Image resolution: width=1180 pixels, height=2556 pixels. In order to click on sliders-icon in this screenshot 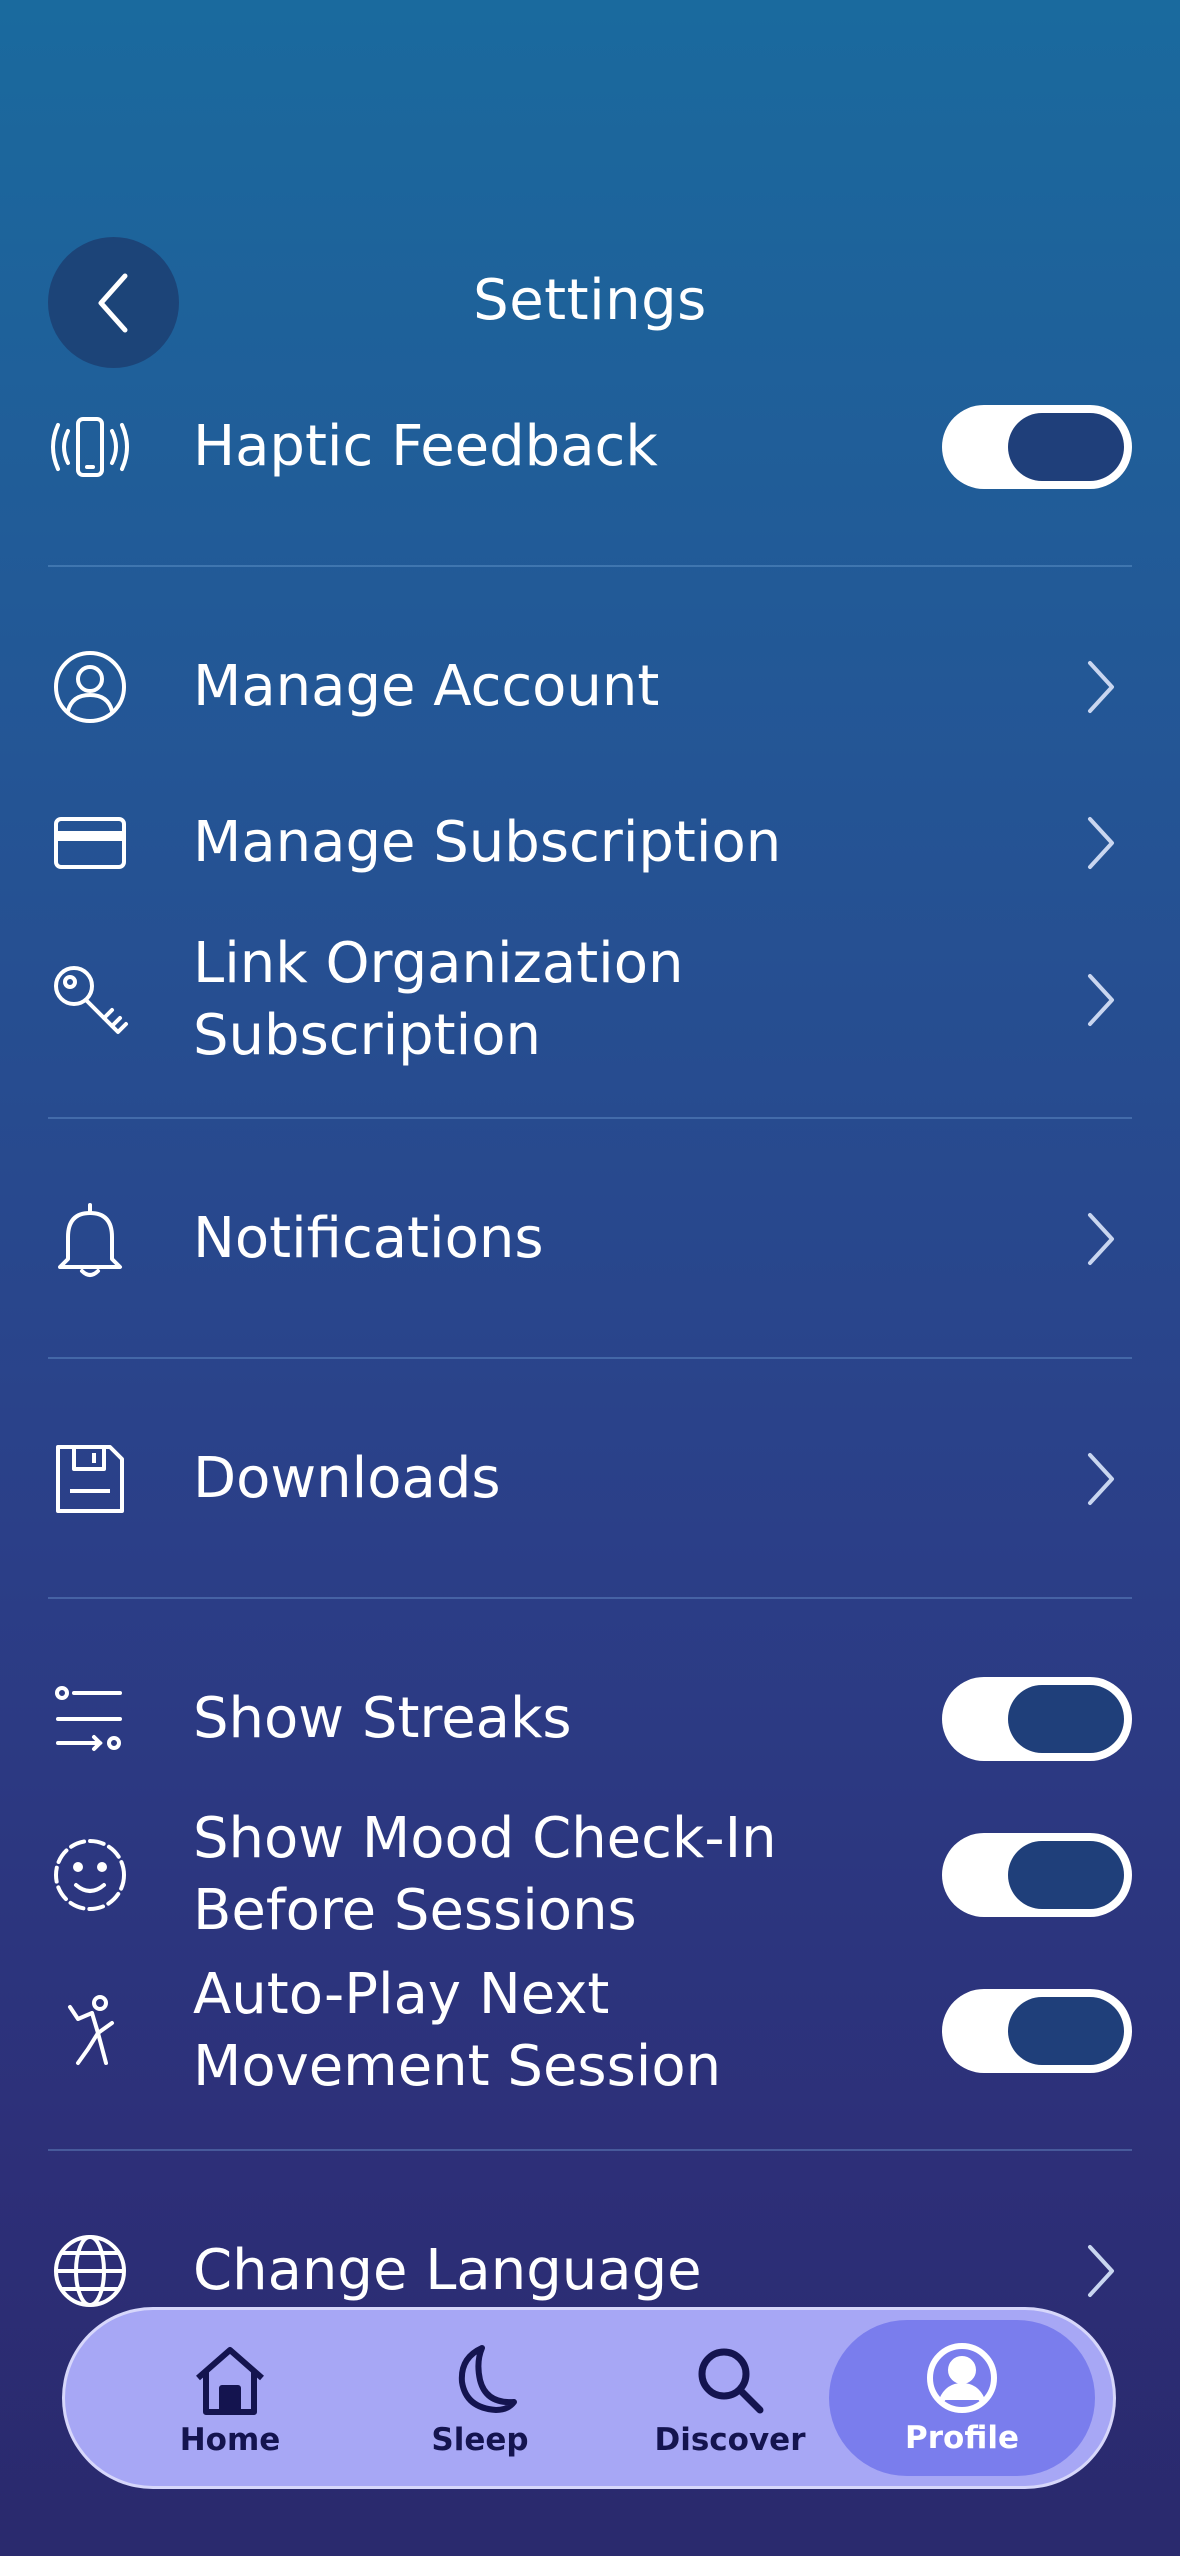, I will do `click(90, 1719)`.